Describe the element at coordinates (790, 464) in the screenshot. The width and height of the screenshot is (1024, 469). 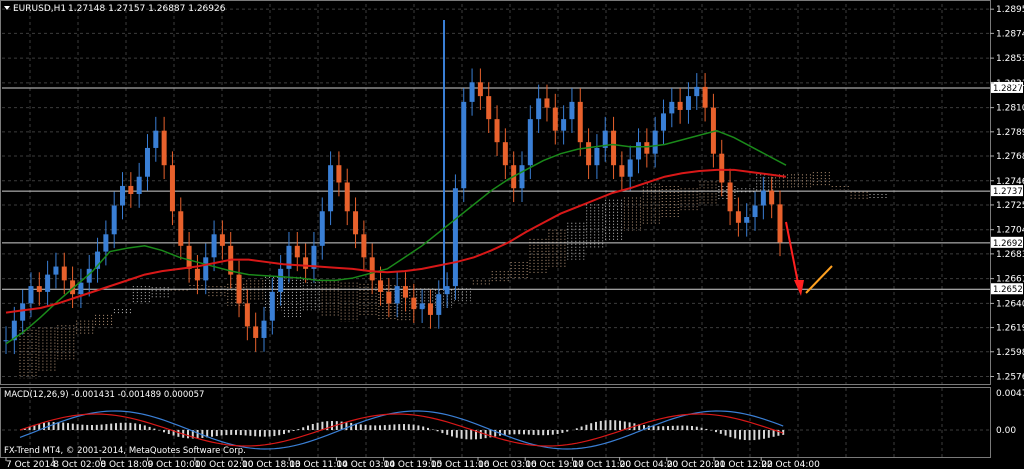
I see `x-tick-label: 22 Oct 04:00` at that location.